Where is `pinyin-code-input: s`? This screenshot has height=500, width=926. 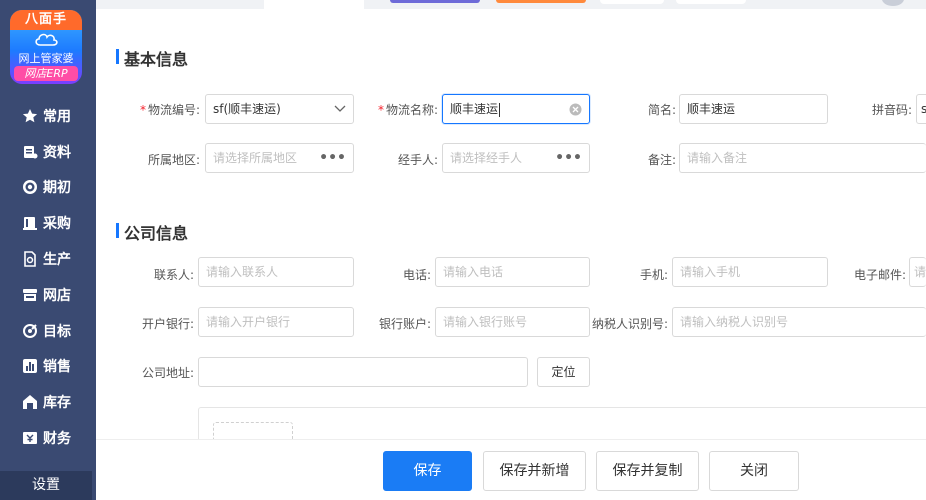
pinyin-code-input: s is located at coordinates (921, 109).